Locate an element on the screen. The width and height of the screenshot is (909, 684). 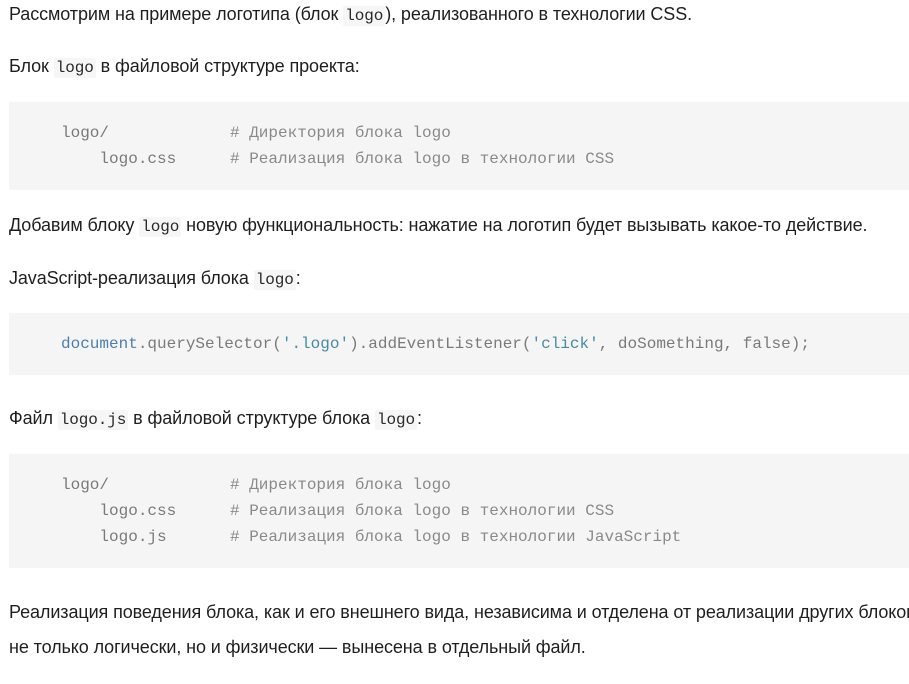
text-fragment: Блок is located at coordinates (31, 66).